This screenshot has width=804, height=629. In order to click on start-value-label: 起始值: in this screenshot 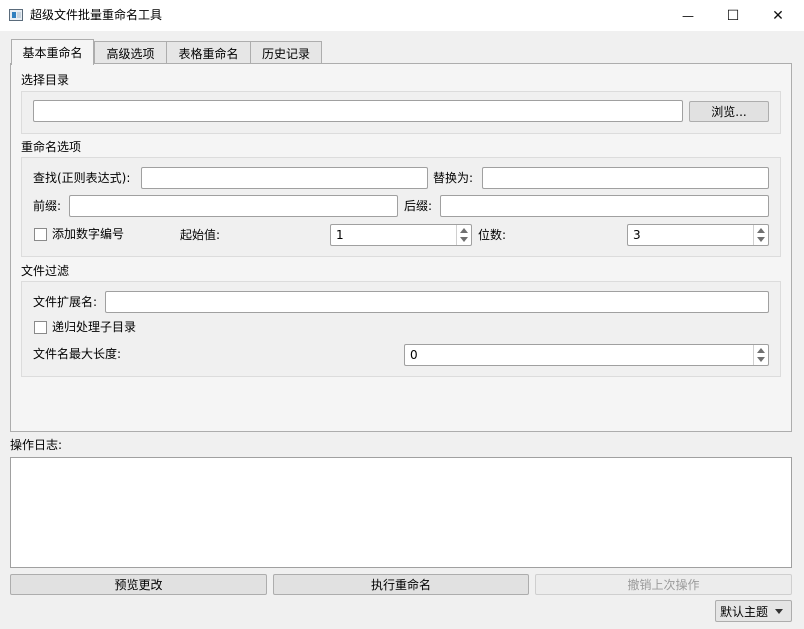, I will do `click(200, 235)`.